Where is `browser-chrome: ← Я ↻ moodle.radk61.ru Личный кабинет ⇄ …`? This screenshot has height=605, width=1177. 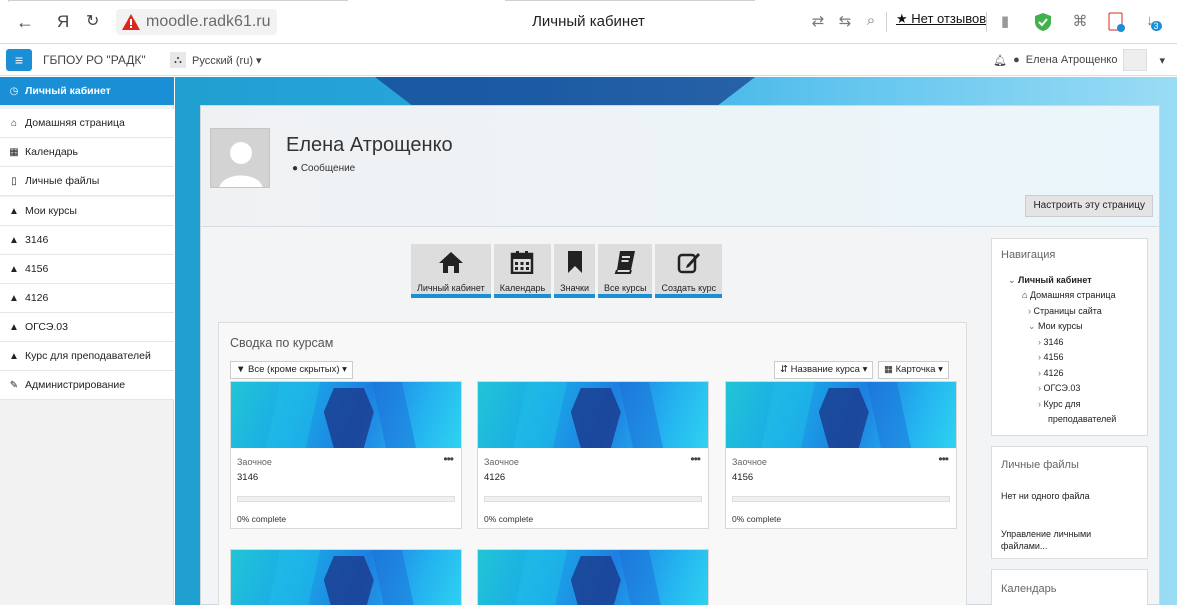 browser-chrome: ← Я ↻ moodle.radk61.ru Личный кабинет ⇄ … is located at coordinates (588, 22).